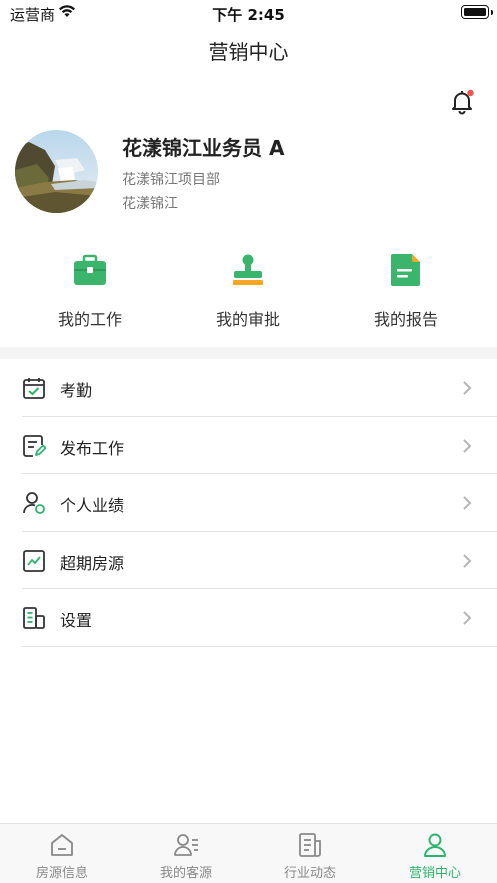 The width and height of the screenshot is (497, 883). What do you see at coordinates (248, 52) in the screenshot?
I see `page-title: 营销中心` at bounding box center [248, 52].